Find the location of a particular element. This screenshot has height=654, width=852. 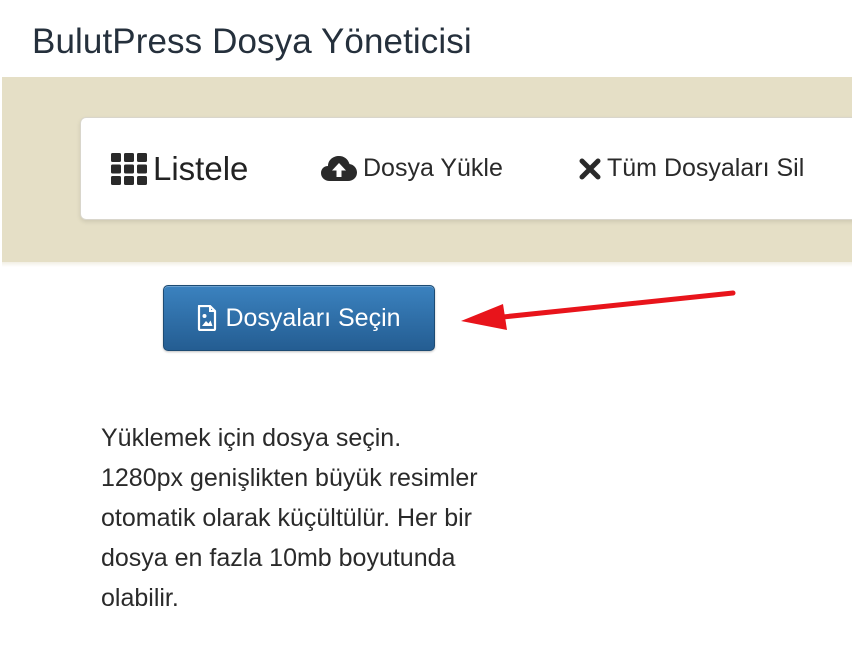

nav-item-upload: Dosya Yükle is located at coordinates (412, 168).